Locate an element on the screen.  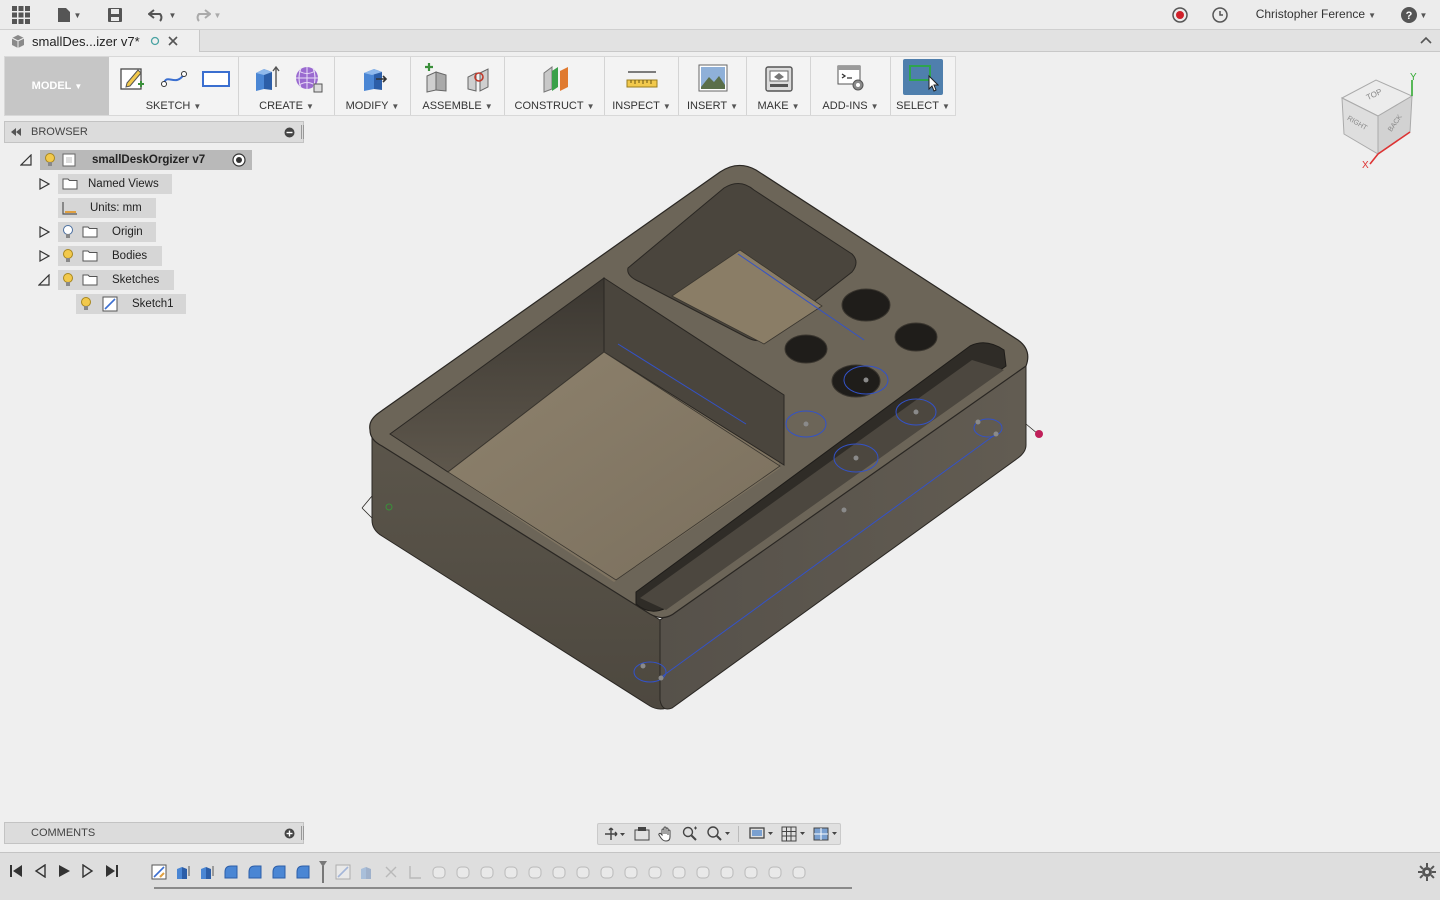
user-name: Christopher Ference ▼ is located at coordinates (1316, 14).